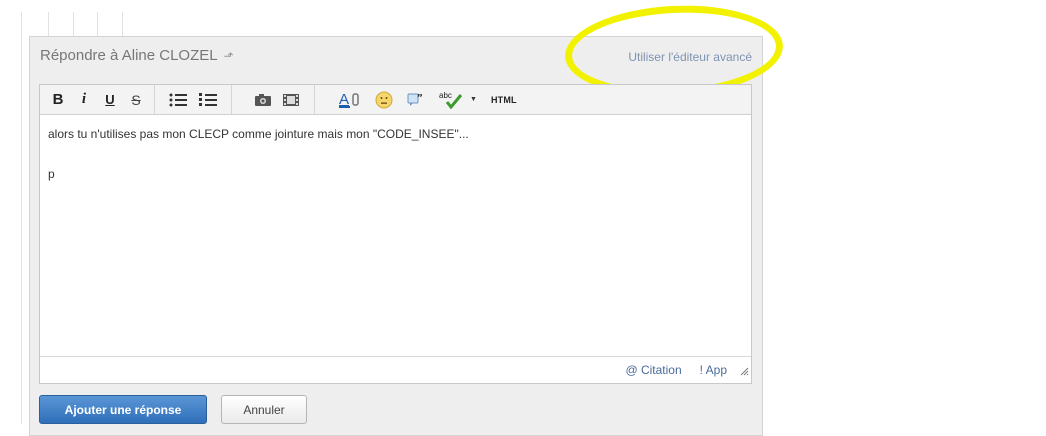 This screenshot has width=1046, height=436. What do you see at coordinates (208, 100) in the screenshot?
I see `numbered-list-icon` at bounding box center [208, 100].